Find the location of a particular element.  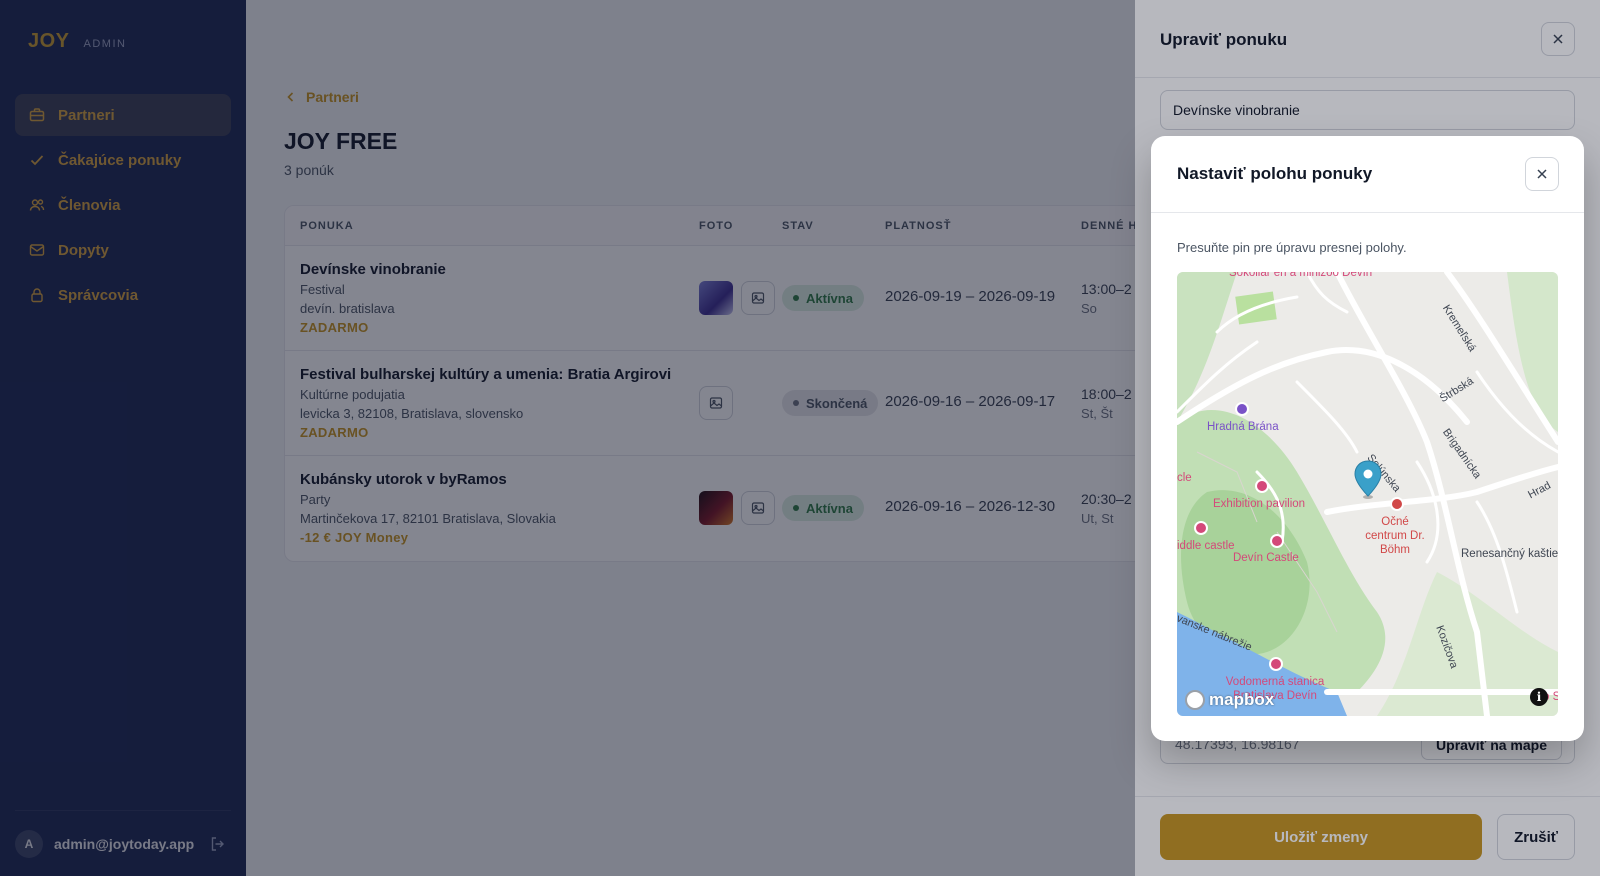

close-icon is located at coordinates (1542, 174).